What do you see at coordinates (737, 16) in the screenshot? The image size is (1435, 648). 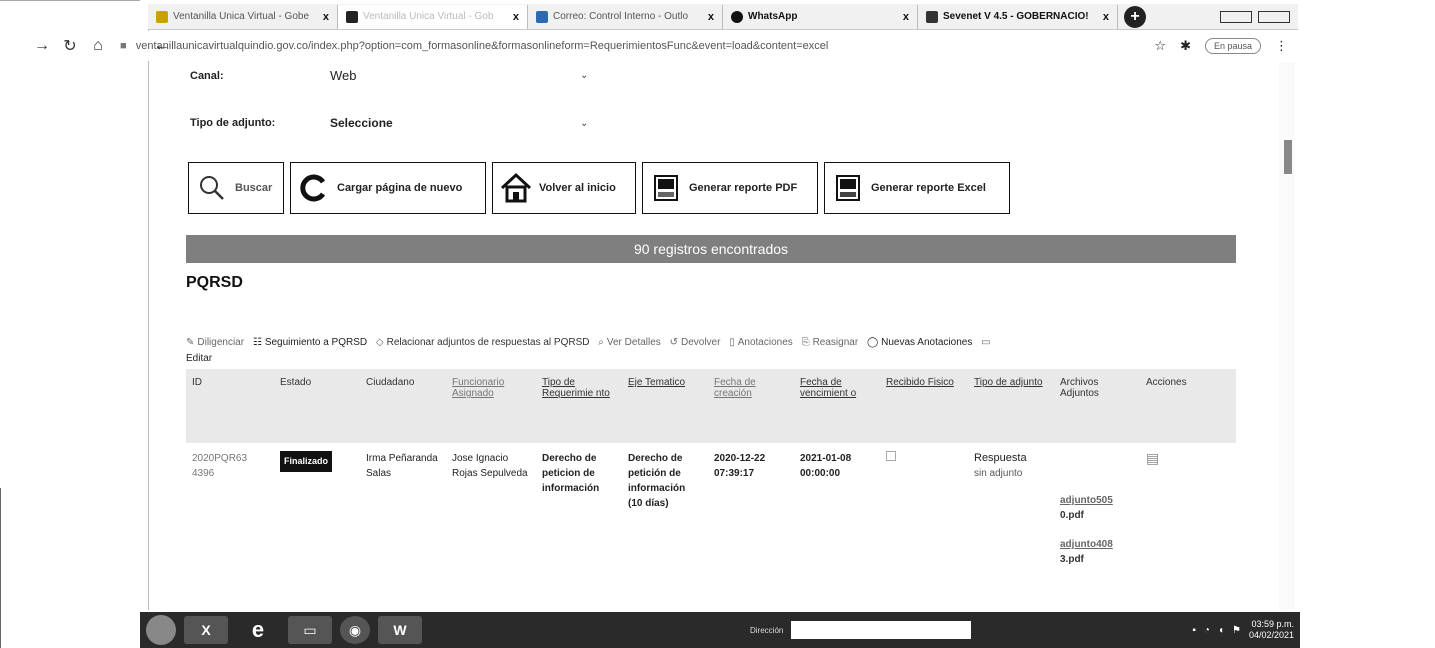 I see `whatsapp-favicon-icon` at bounding box center [737, 16].